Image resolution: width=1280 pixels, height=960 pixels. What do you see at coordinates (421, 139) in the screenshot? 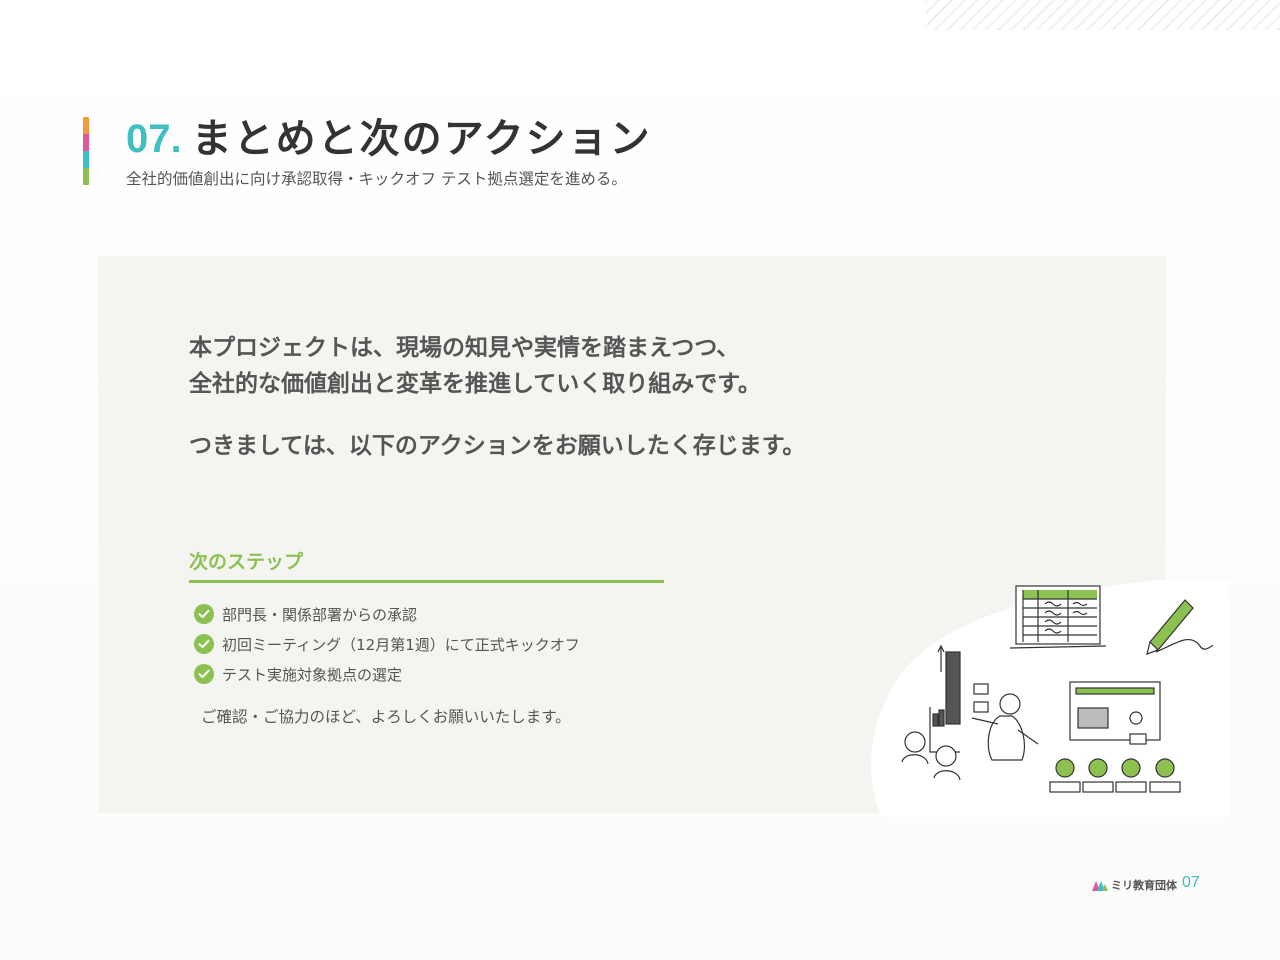
I see `section-title: まとめと次のアクション` at bounding box center [421, 139].